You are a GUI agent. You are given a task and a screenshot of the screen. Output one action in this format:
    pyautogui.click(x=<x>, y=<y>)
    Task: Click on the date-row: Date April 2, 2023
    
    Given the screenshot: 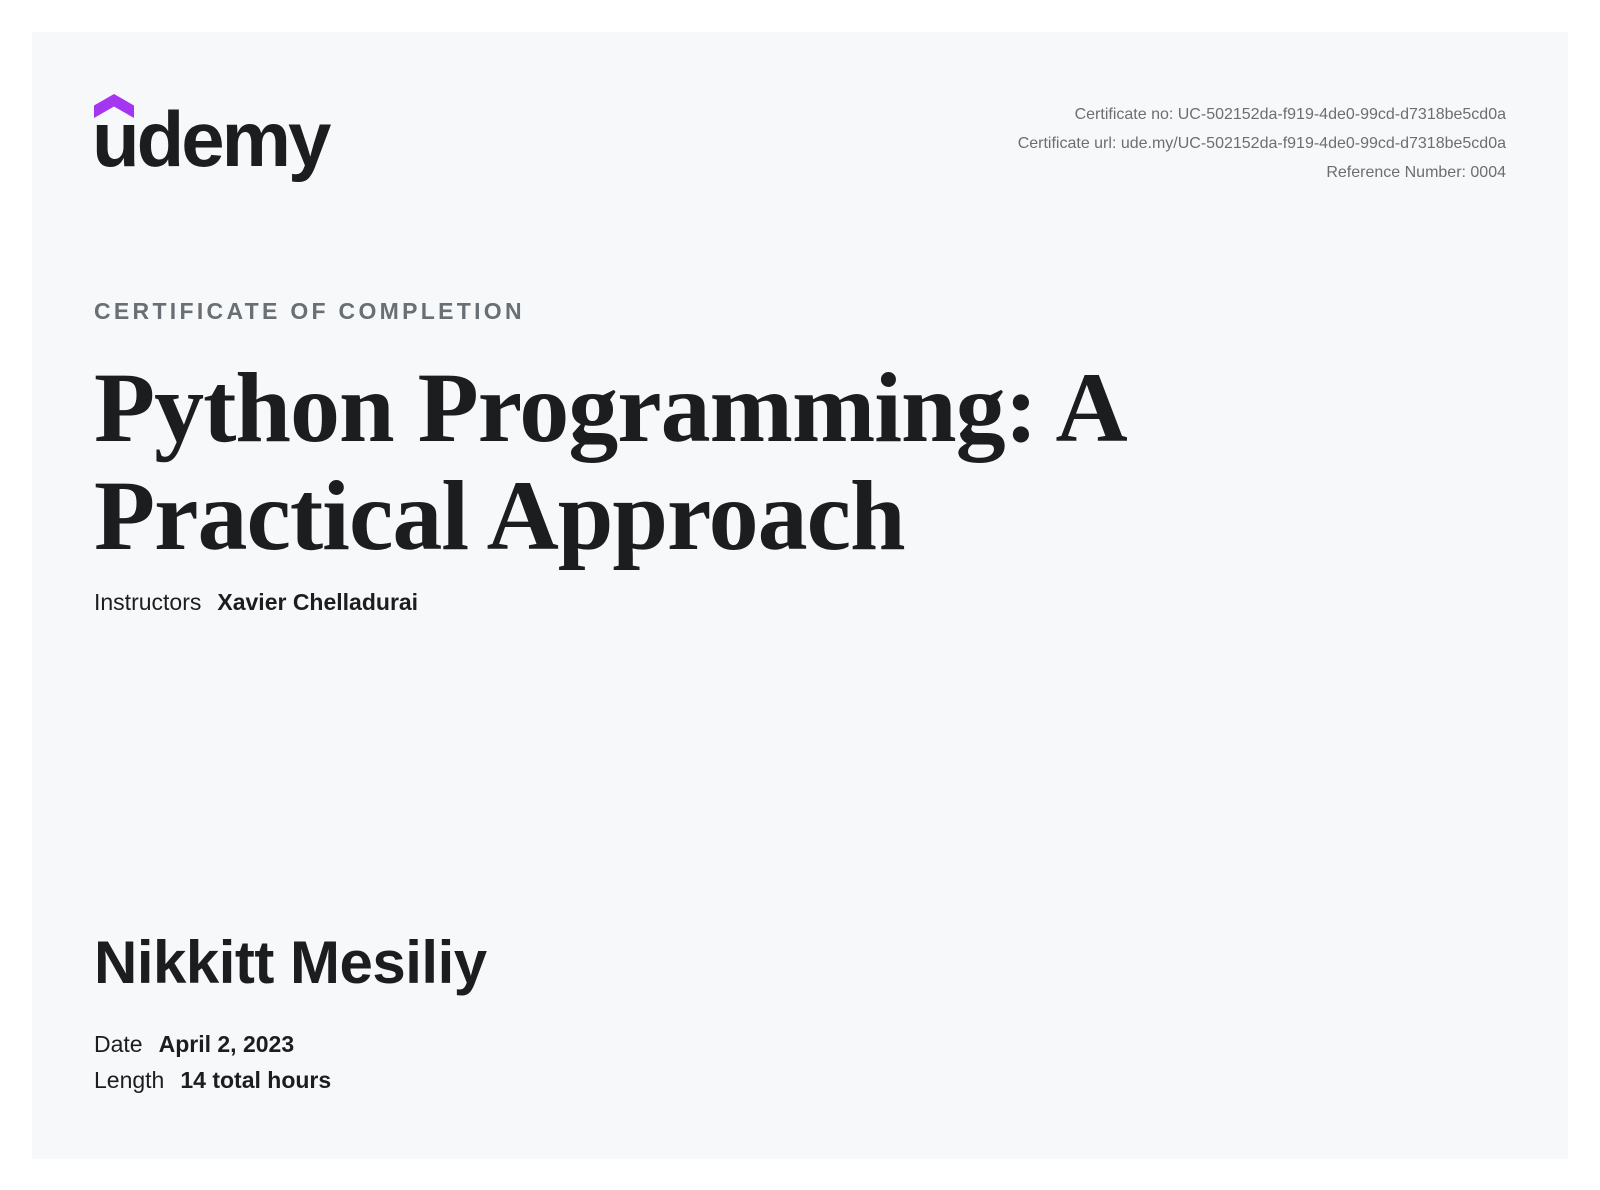 What is the action you would take?
    pyautogui.click(x=212, y=1044)
    